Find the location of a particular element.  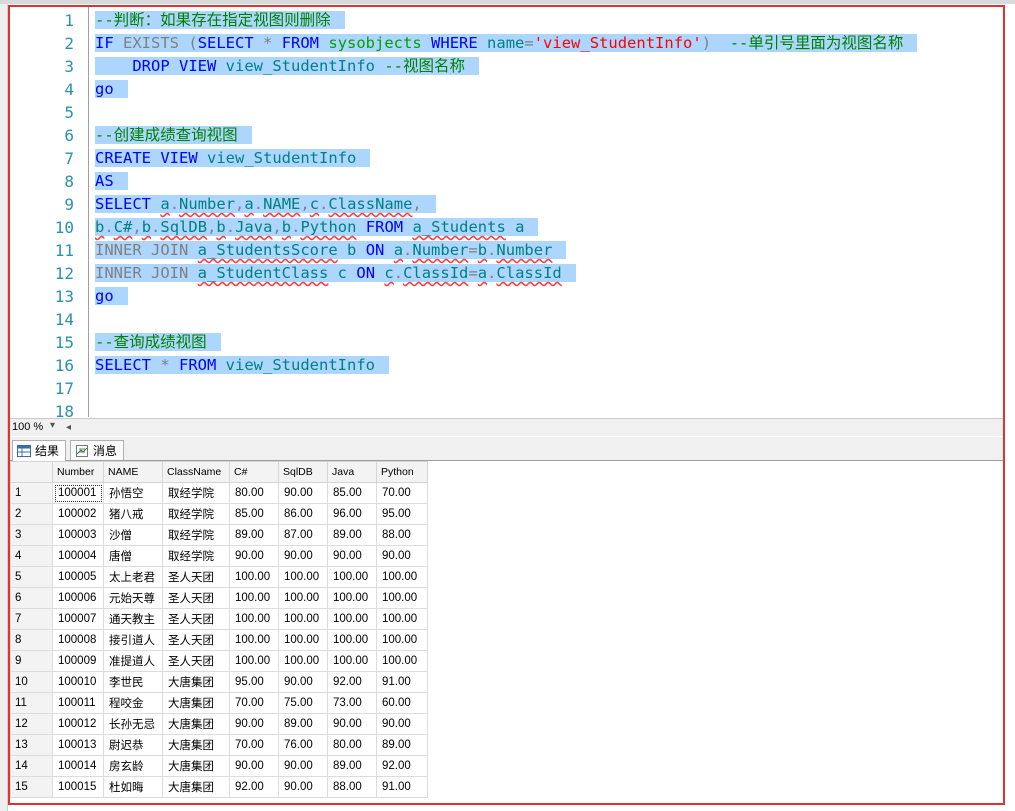

table-row: 13 100013 尉迟恭 大唐集团 70.00 76.00 80.00 89.00 is located at coordinates (219, 745).